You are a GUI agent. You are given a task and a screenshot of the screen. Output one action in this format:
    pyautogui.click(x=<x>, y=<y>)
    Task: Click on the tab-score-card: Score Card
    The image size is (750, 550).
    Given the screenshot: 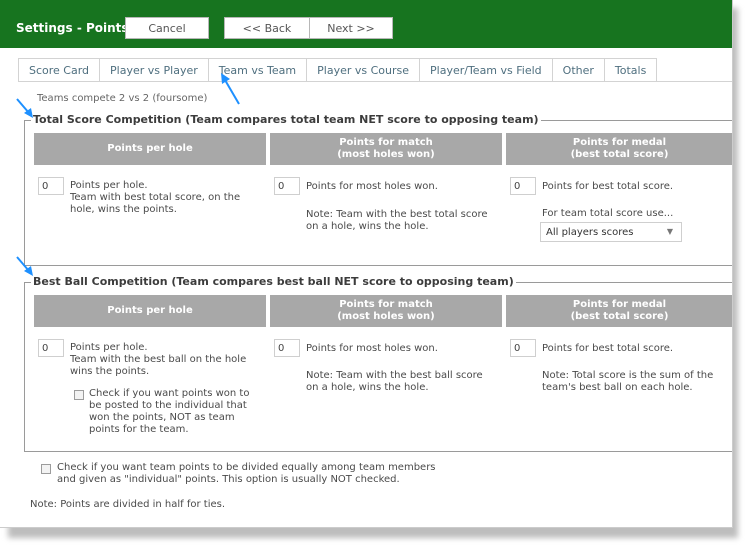 What is the action you would take?
    pyautogui.click(x=59, y=70)
    